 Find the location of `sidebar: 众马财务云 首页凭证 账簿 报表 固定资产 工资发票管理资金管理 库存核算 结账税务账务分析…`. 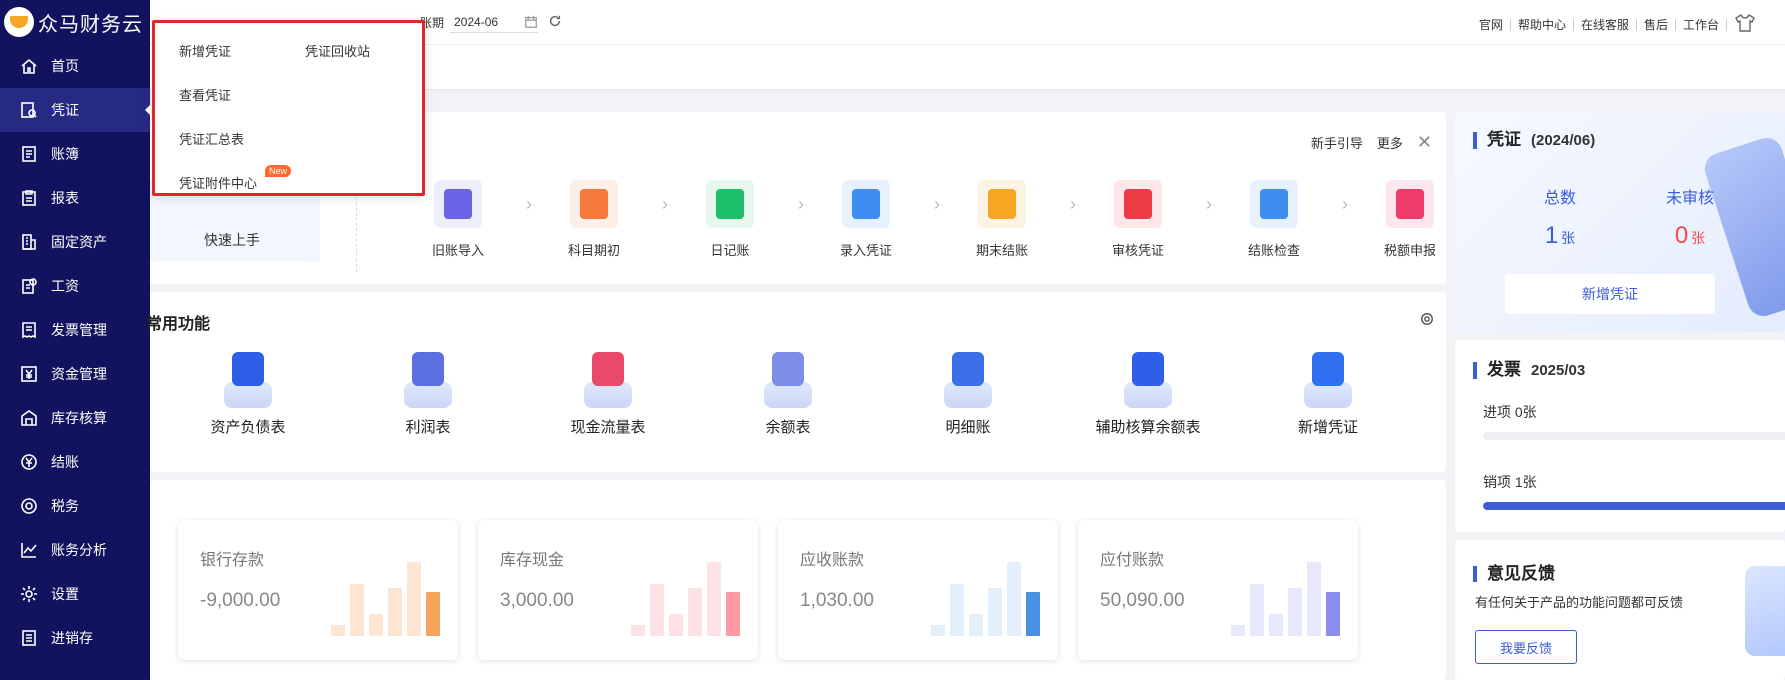

sidebar: 众马财务云 首页凭证 账簿 报表 固定资产 工资发票管理资金管理 库存核算 结账税务账务分析… is located at coordinates (75, 340).